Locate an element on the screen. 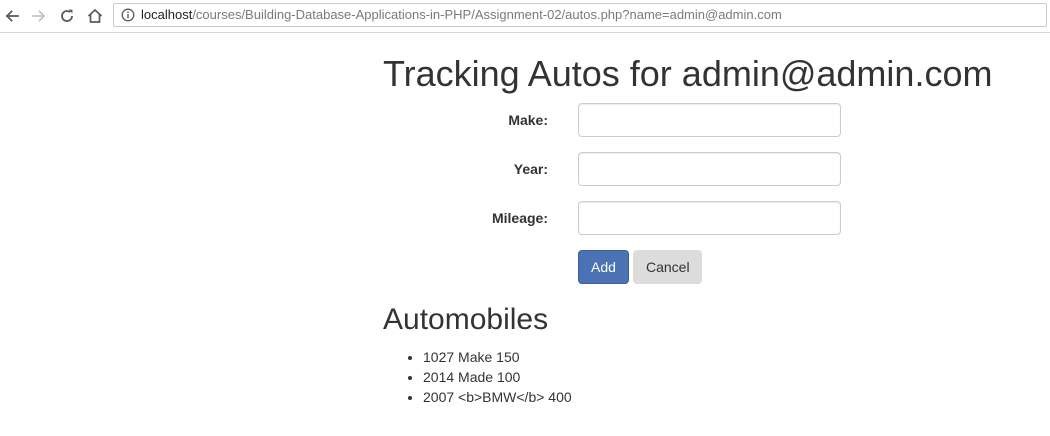 The image size is (1050, 436). year-input is located at coordinates (709, 169).